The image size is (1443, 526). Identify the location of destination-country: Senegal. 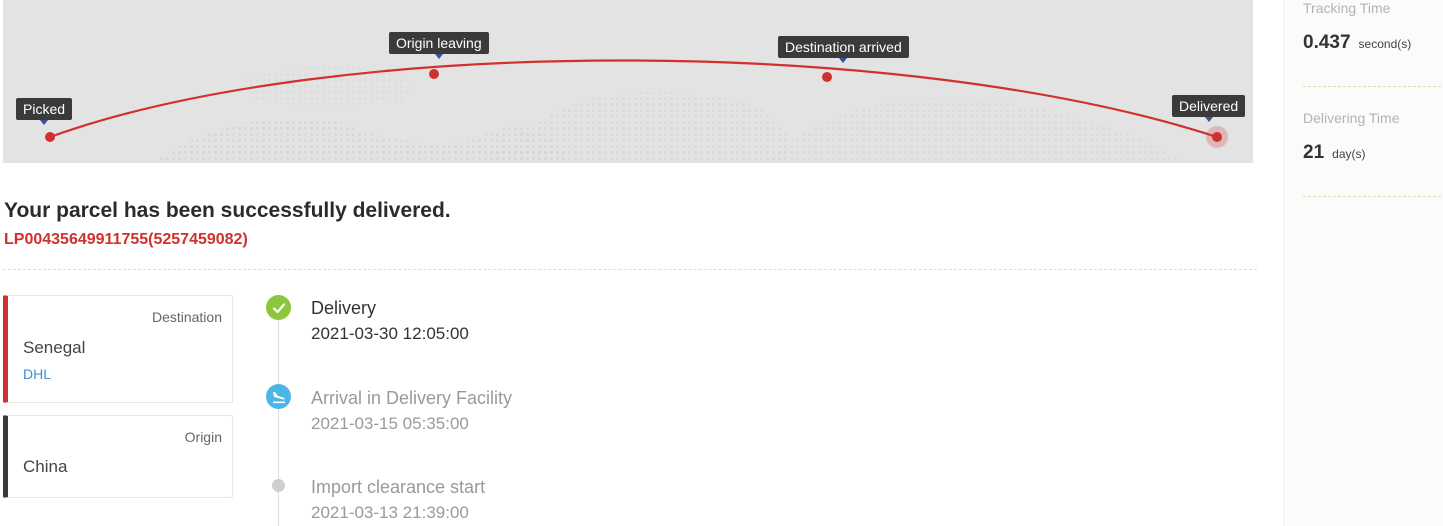
(54, 347).